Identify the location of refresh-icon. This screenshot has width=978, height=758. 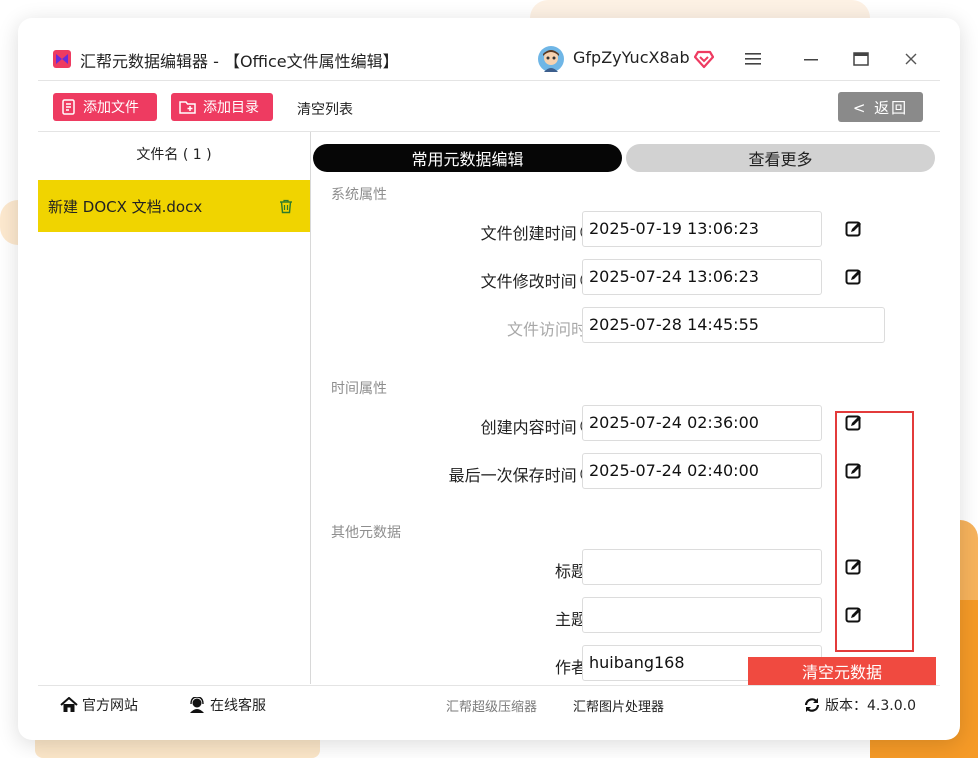
(812, 705).